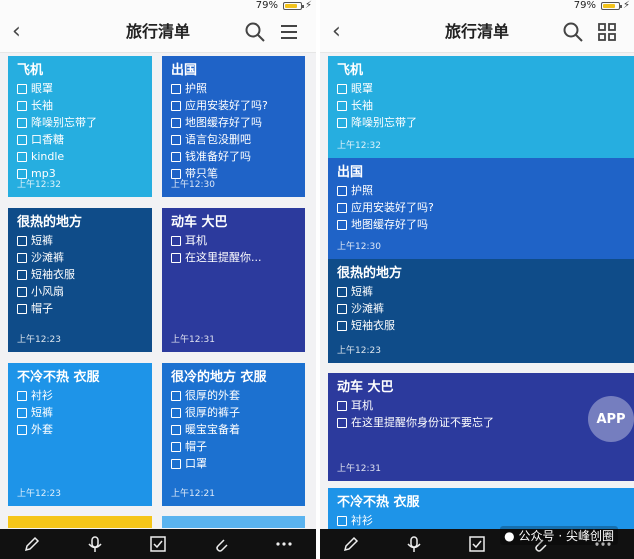  Describe the element at coordinates (233, 157) in the screenshot. I see `checklist-item: 钱准备好了吗` at that location.